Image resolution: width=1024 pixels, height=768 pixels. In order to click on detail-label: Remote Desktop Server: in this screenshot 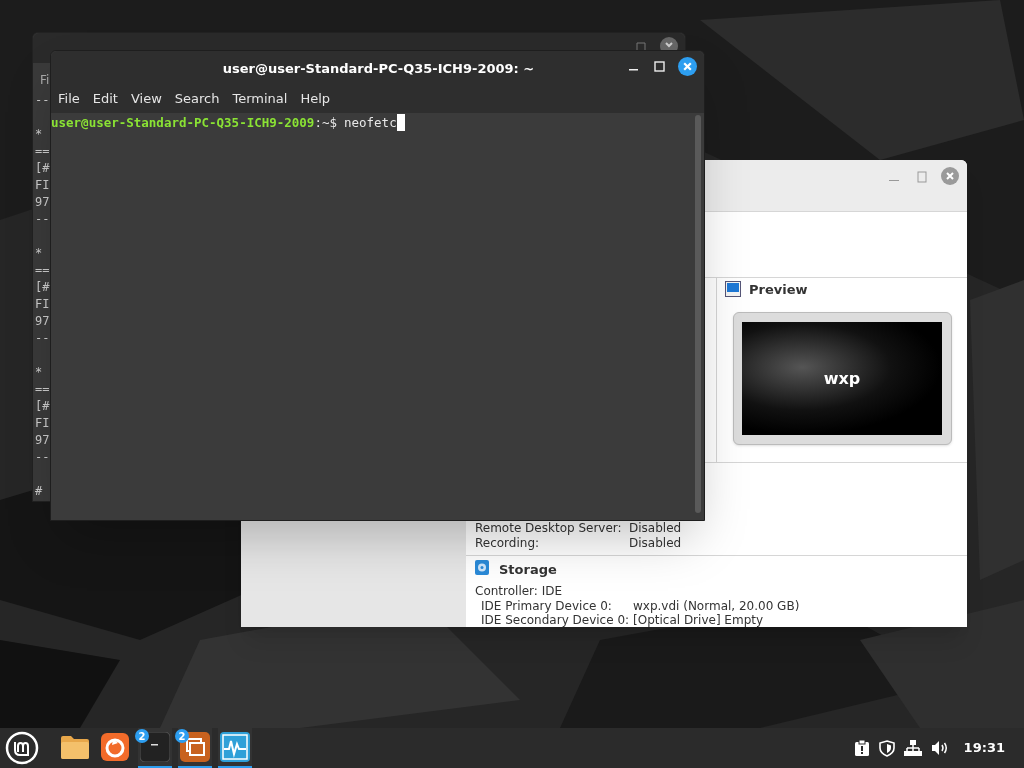, I will do `click(549, 528)`.